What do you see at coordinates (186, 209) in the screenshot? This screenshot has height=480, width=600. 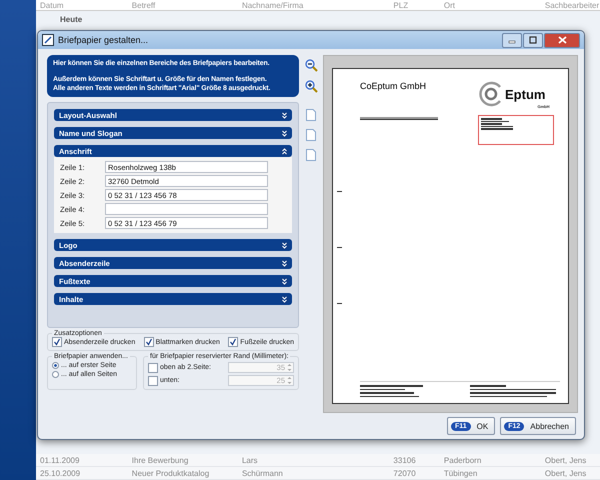 I see `input-field` at bounding box center [186, 209].